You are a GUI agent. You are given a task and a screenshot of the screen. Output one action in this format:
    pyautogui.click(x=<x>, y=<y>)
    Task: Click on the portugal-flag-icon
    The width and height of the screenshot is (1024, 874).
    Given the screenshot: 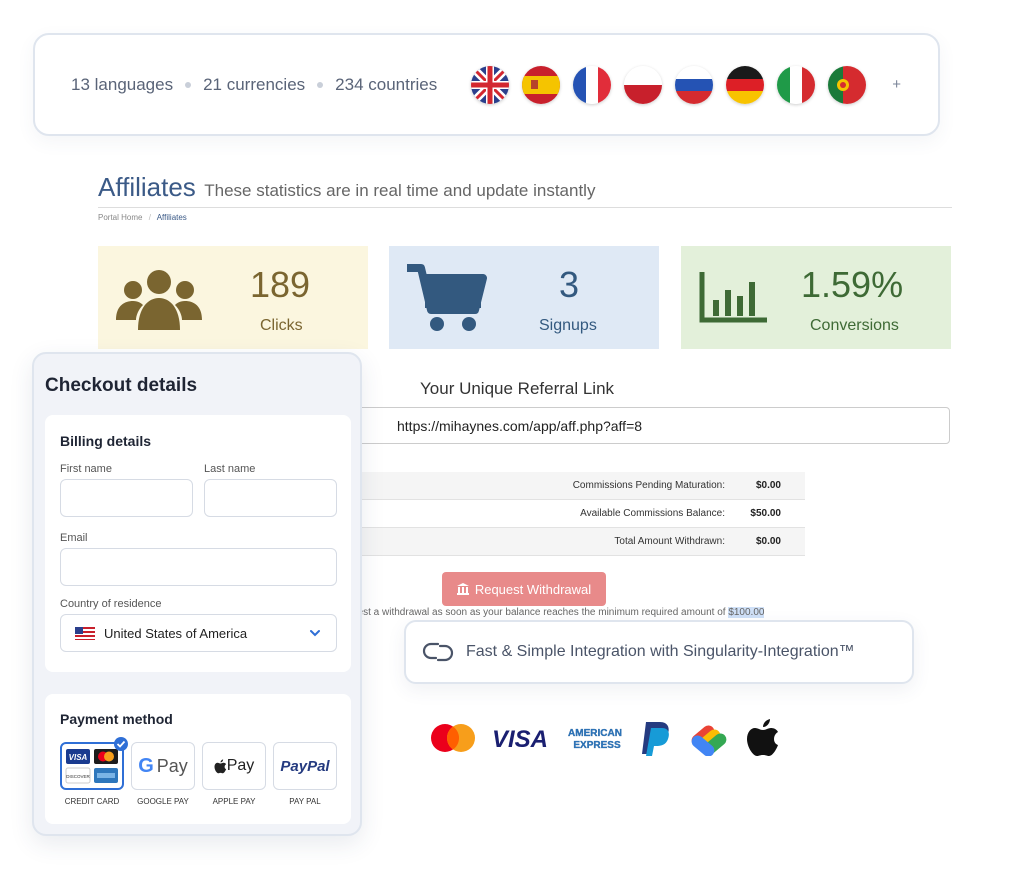 What is the action you would take?
    pyautogui.click(x=847, y=84)
    